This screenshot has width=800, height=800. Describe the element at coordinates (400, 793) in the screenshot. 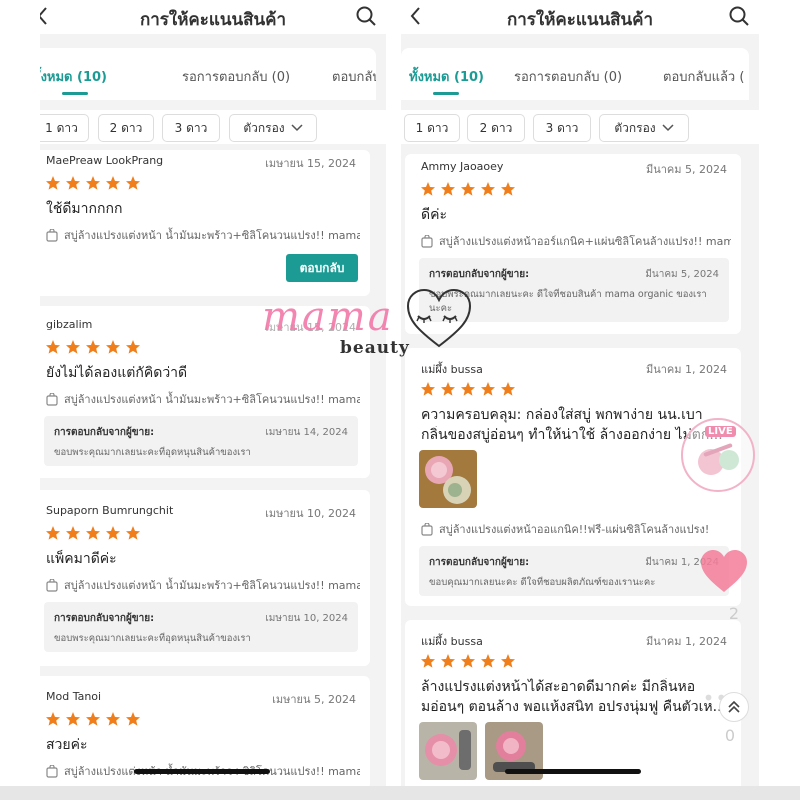

I see `bottom-strip` at that location.